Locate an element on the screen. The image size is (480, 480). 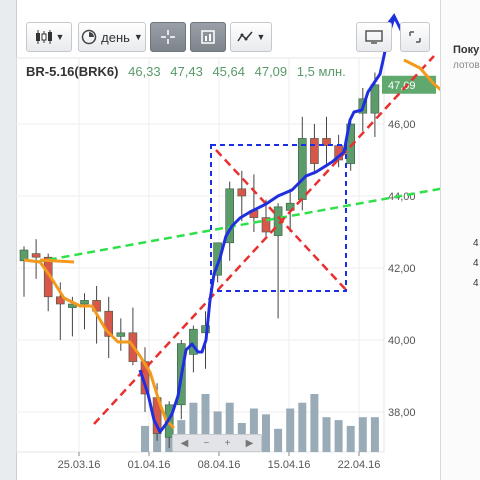
crosshair-icon is located at coordinates (168, 37).